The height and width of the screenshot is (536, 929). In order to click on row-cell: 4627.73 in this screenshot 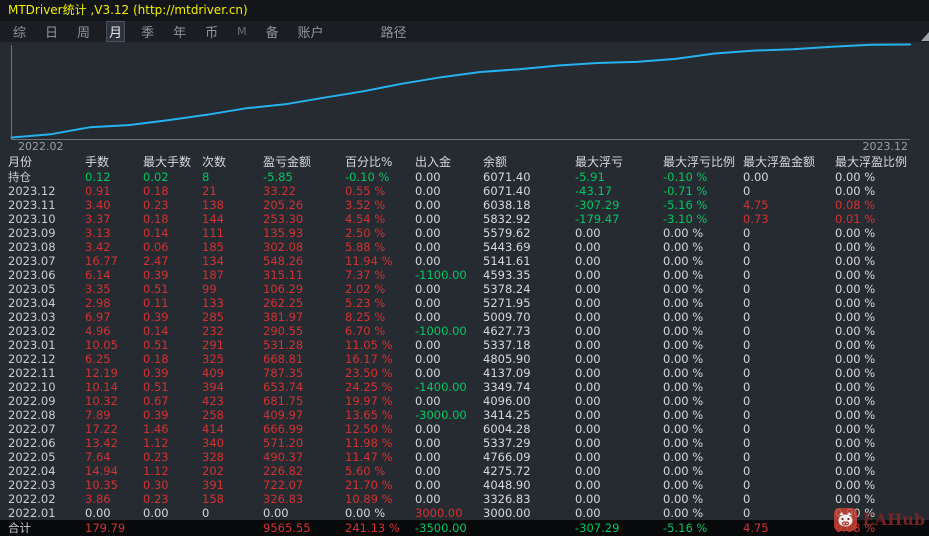, I will do `click(507, 331)`.